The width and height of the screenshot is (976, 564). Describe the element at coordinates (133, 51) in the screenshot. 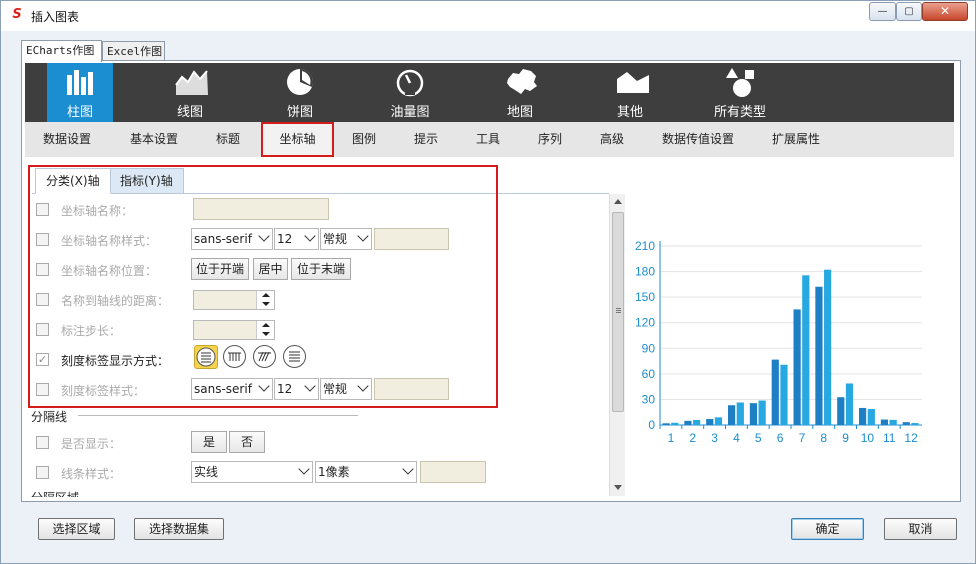

I see `tab-excel: Excel作图` at that location.